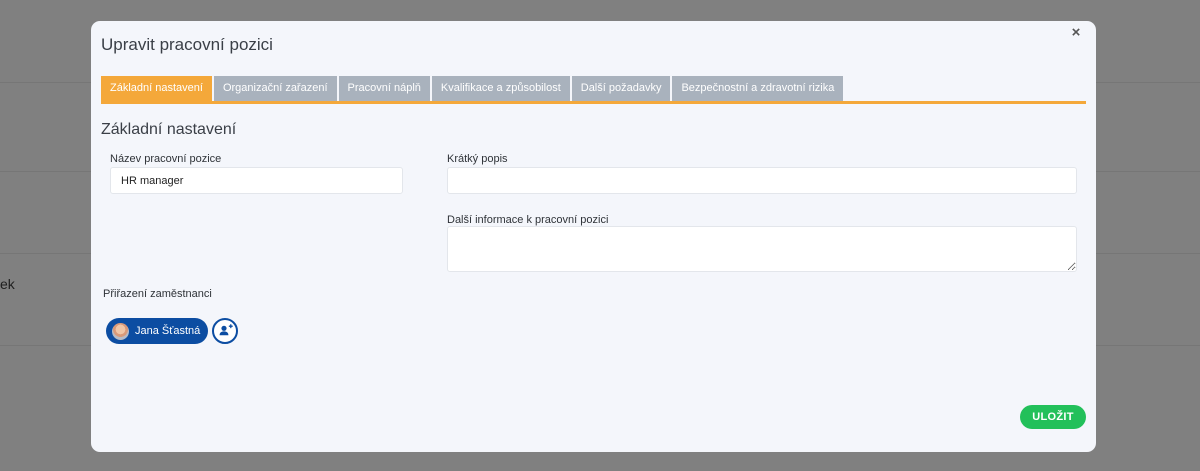 The image size is (1200, 471). Describe the element at coordinates (156, 88) in the screenshot. I see `tab-basic-settings: Základní nastavení` at that location.